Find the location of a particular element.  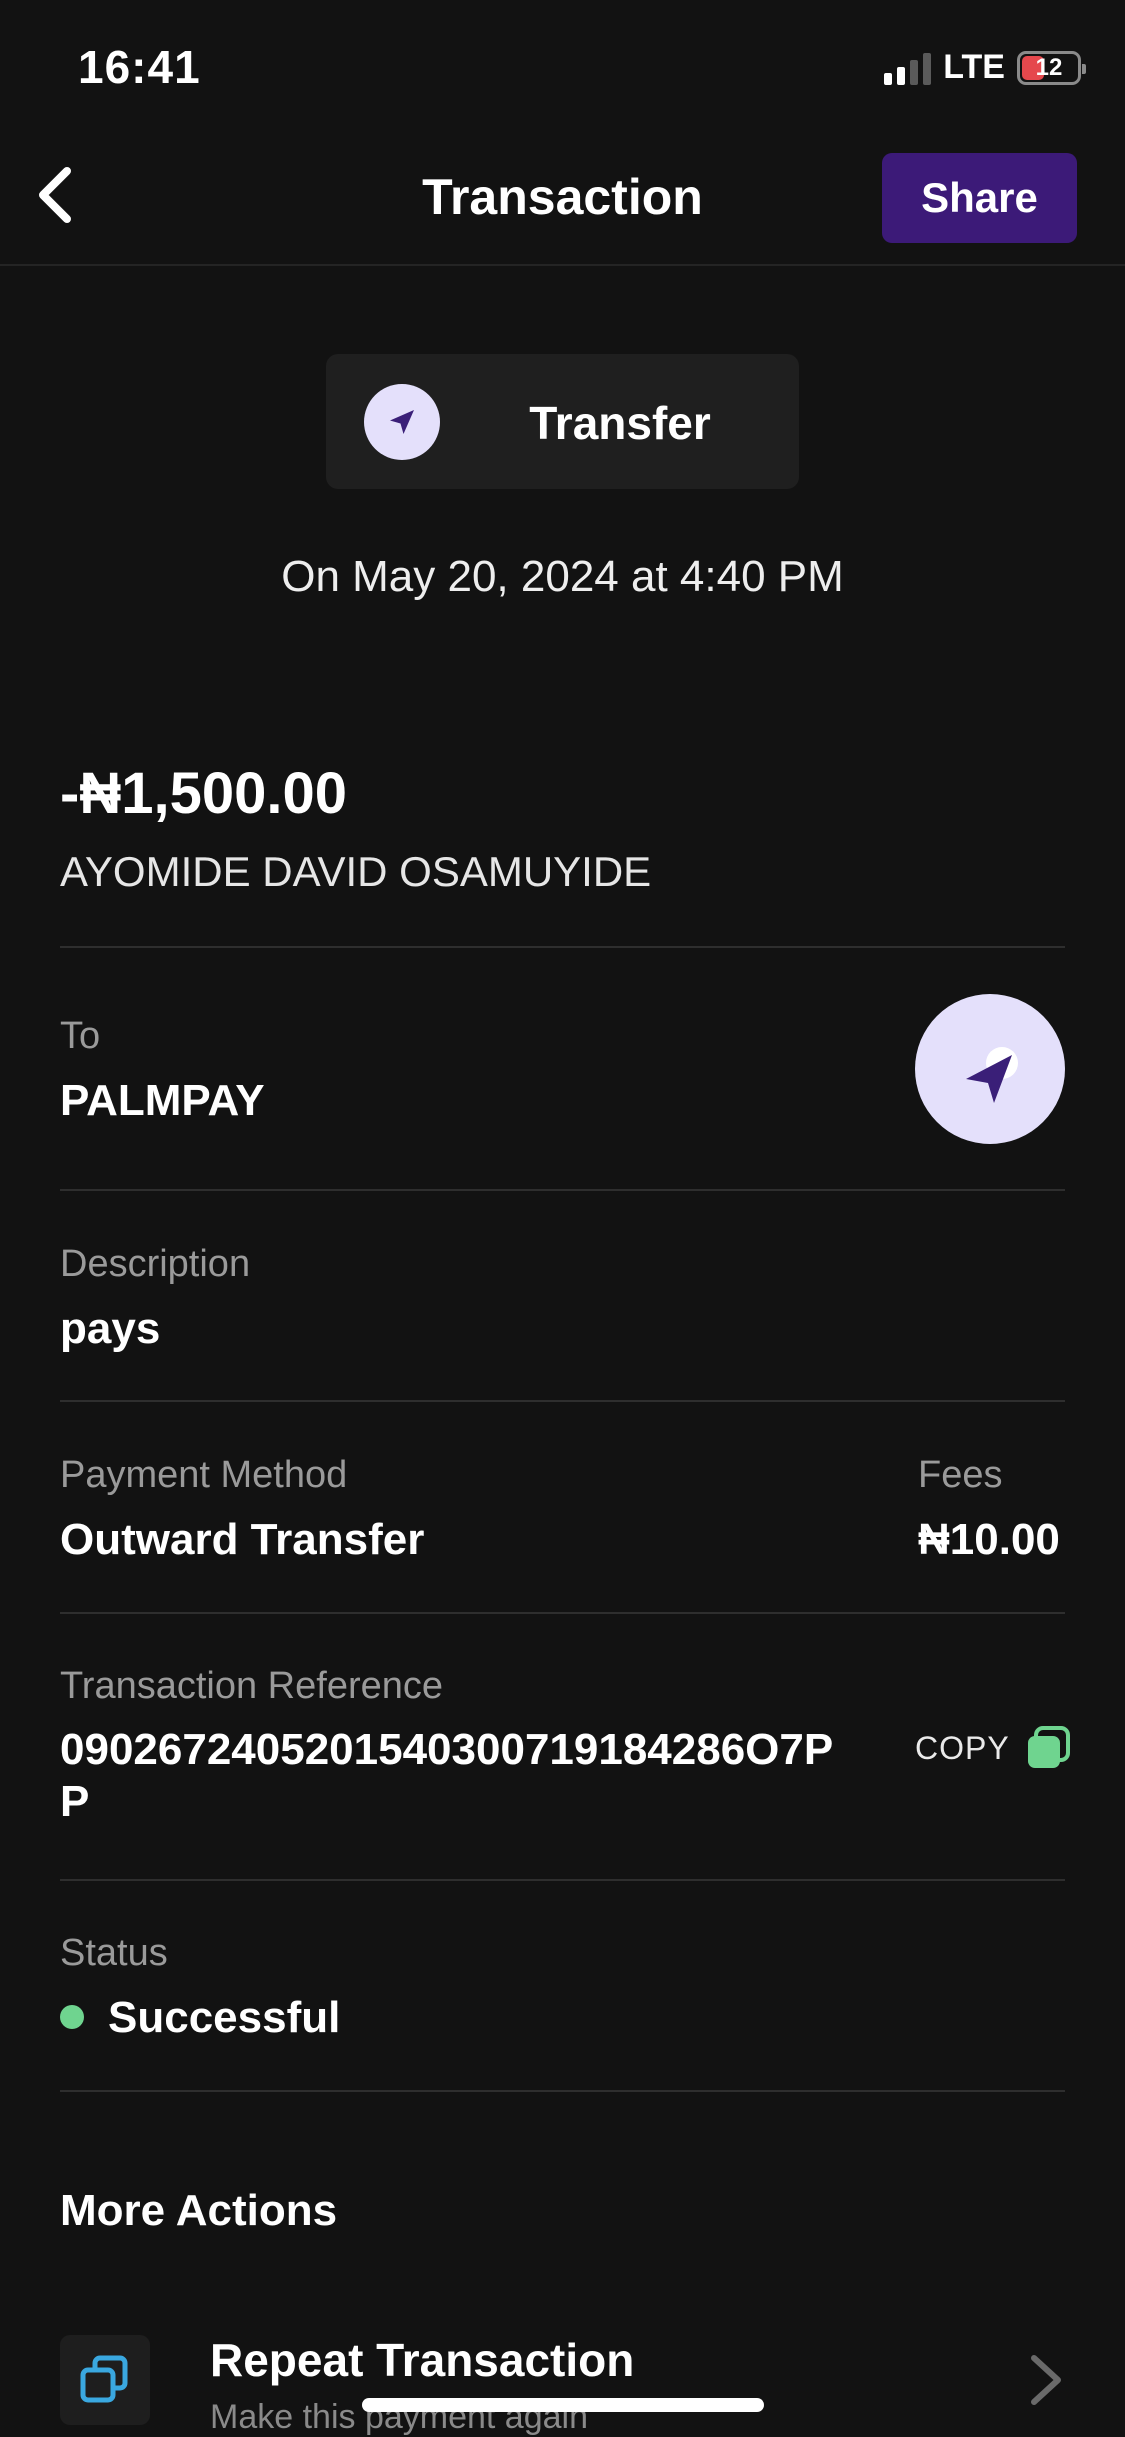

copy-button: COPY is located at coordinates (993, 1748).